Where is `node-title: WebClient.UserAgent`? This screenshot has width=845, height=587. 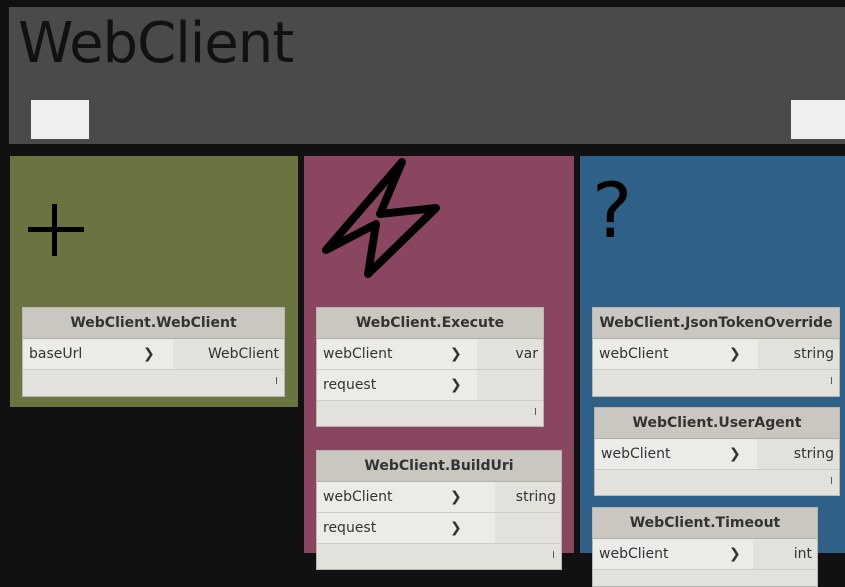
node-title: WebClient.UserAgent is located at coordinates (717, 423).